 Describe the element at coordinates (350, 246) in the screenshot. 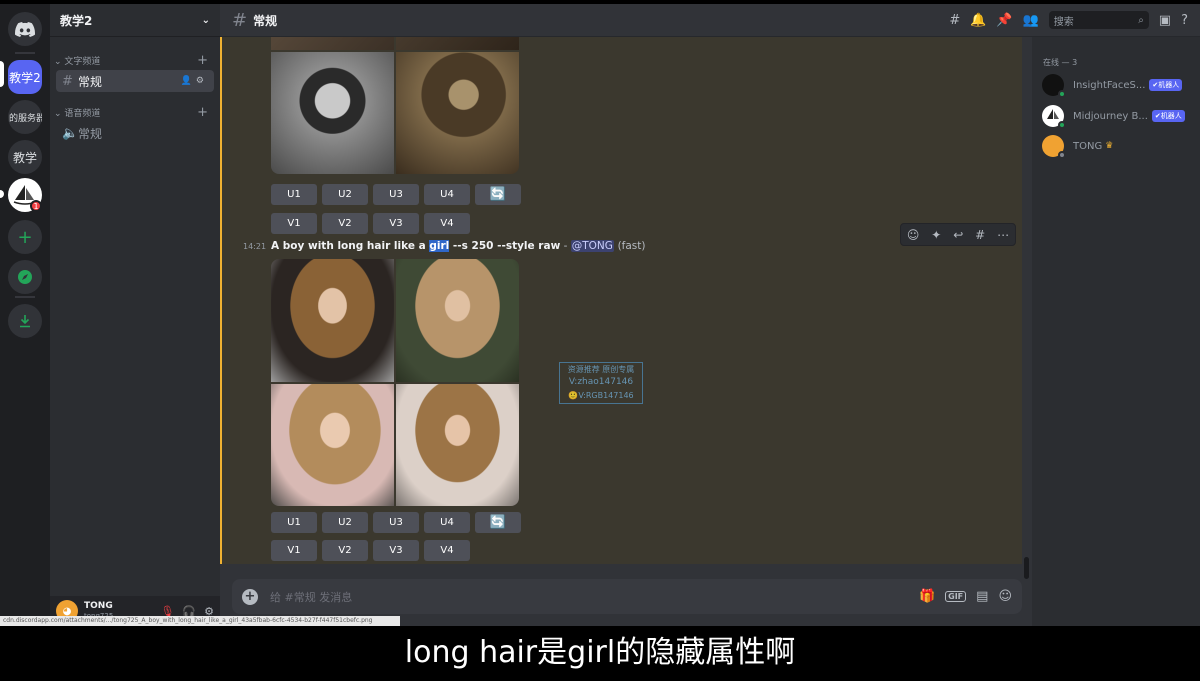

I see `prompt-text: A boy with long hair like a` at that location.